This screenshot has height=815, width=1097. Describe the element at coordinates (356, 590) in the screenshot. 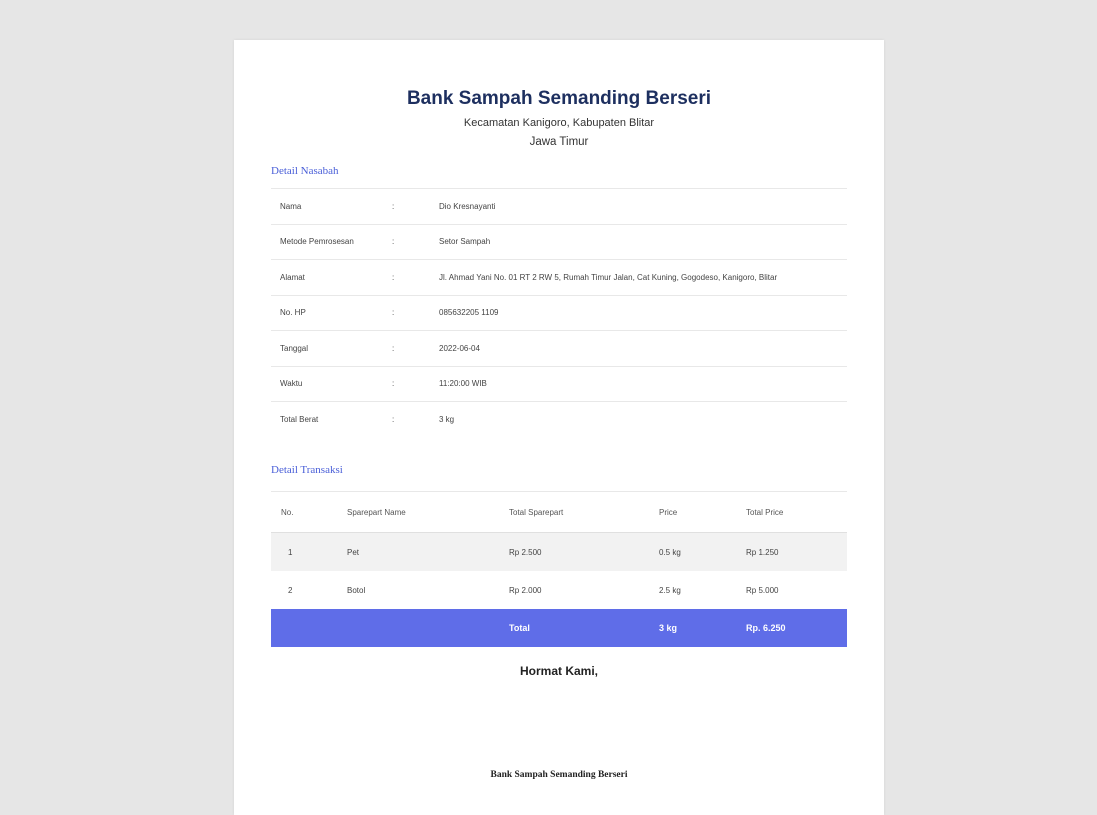

I see `cell-name: Botol` at that location.